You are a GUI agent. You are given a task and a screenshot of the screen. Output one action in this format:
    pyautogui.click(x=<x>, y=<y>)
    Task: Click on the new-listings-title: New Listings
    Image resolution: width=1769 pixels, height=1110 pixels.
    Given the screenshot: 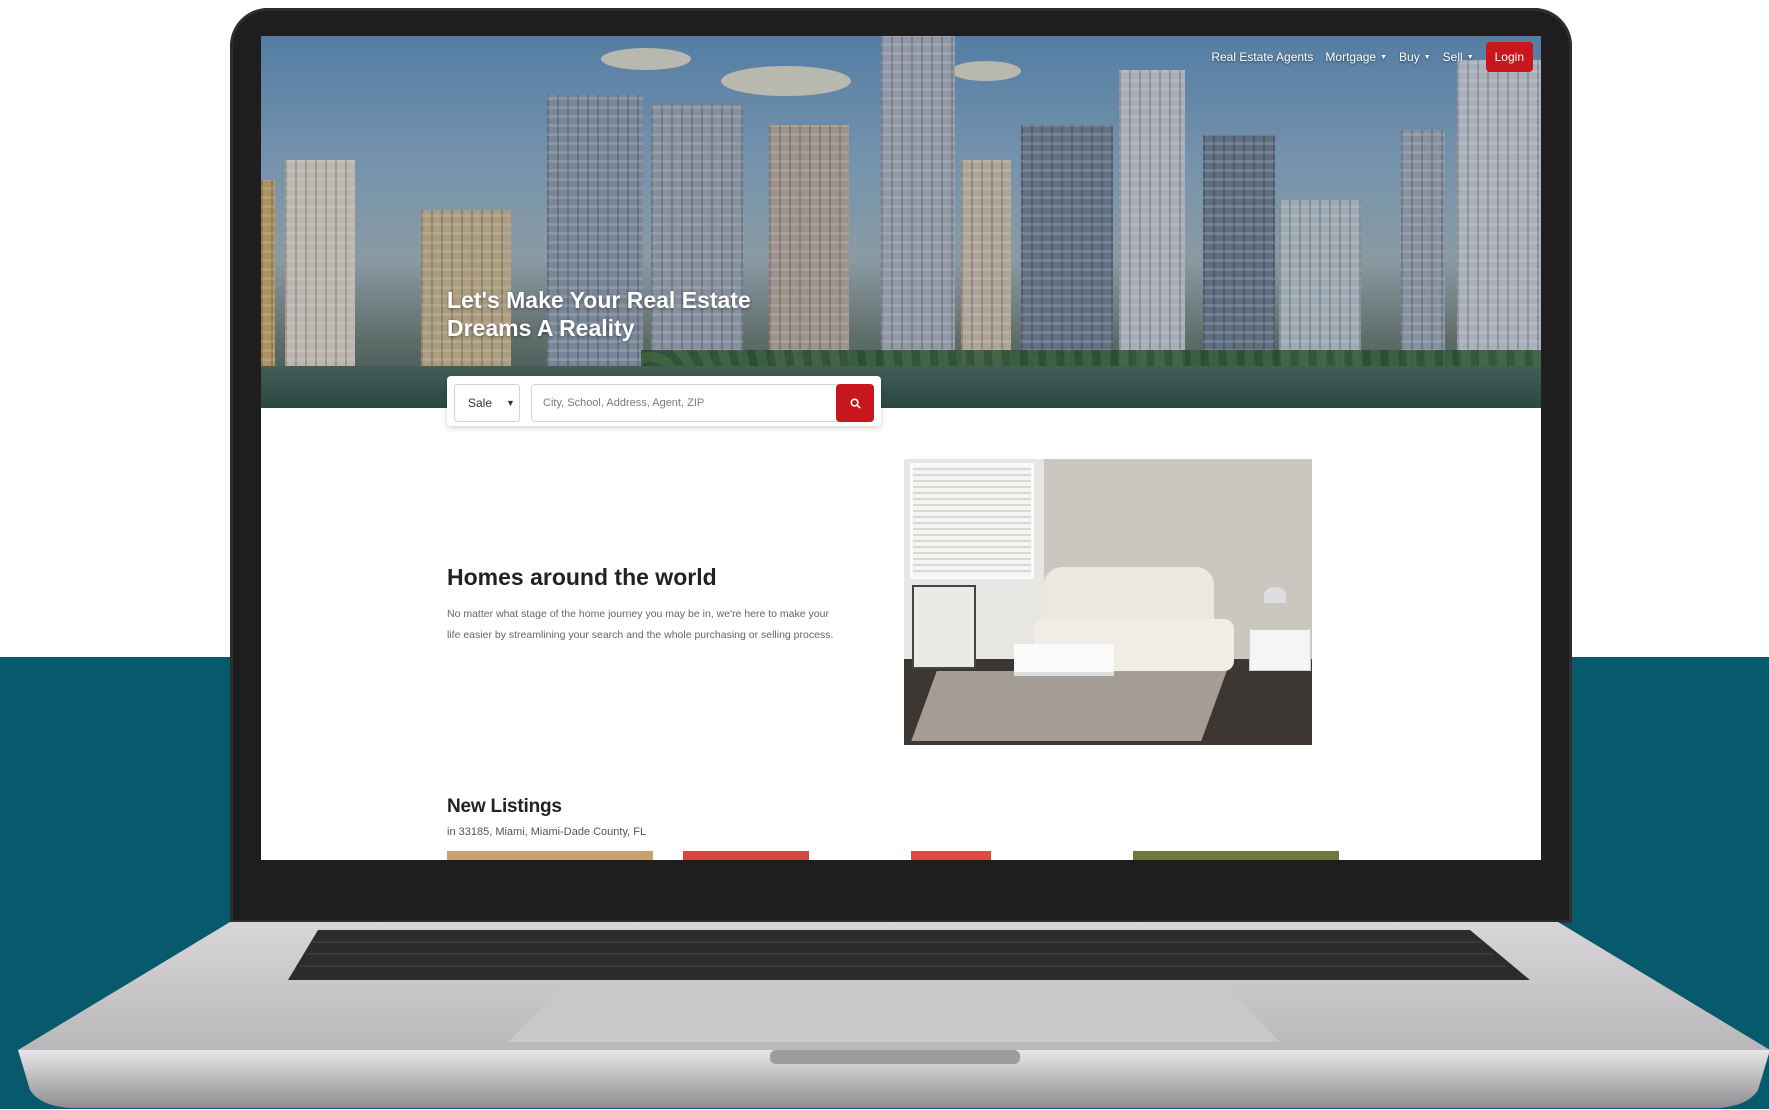 What is the action you would take?
    pyautogui.click(x=504, y=806)
    